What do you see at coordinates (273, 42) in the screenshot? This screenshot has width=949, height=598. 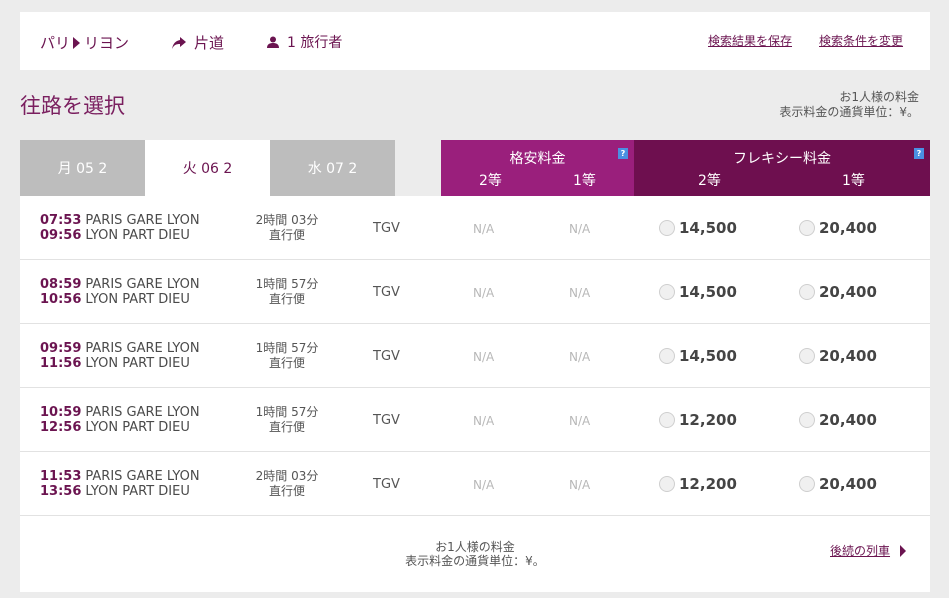 I see `person-icon` at bounding box center [273, 42].